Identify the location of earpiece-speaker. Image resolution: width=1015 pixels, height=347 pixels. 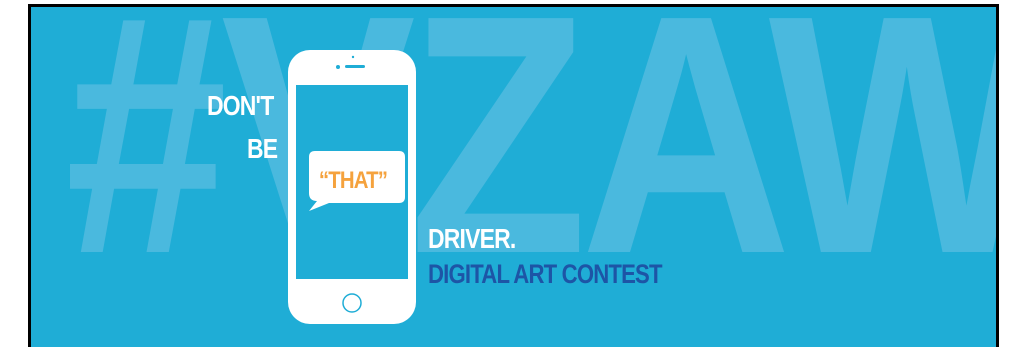
(355, 66).